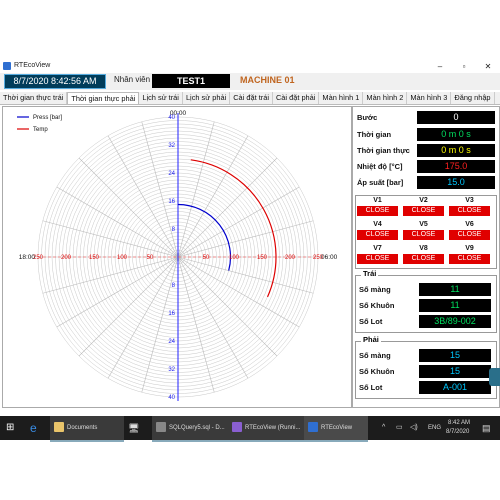  I want to click on valve-label: V3, so click(469, 200).